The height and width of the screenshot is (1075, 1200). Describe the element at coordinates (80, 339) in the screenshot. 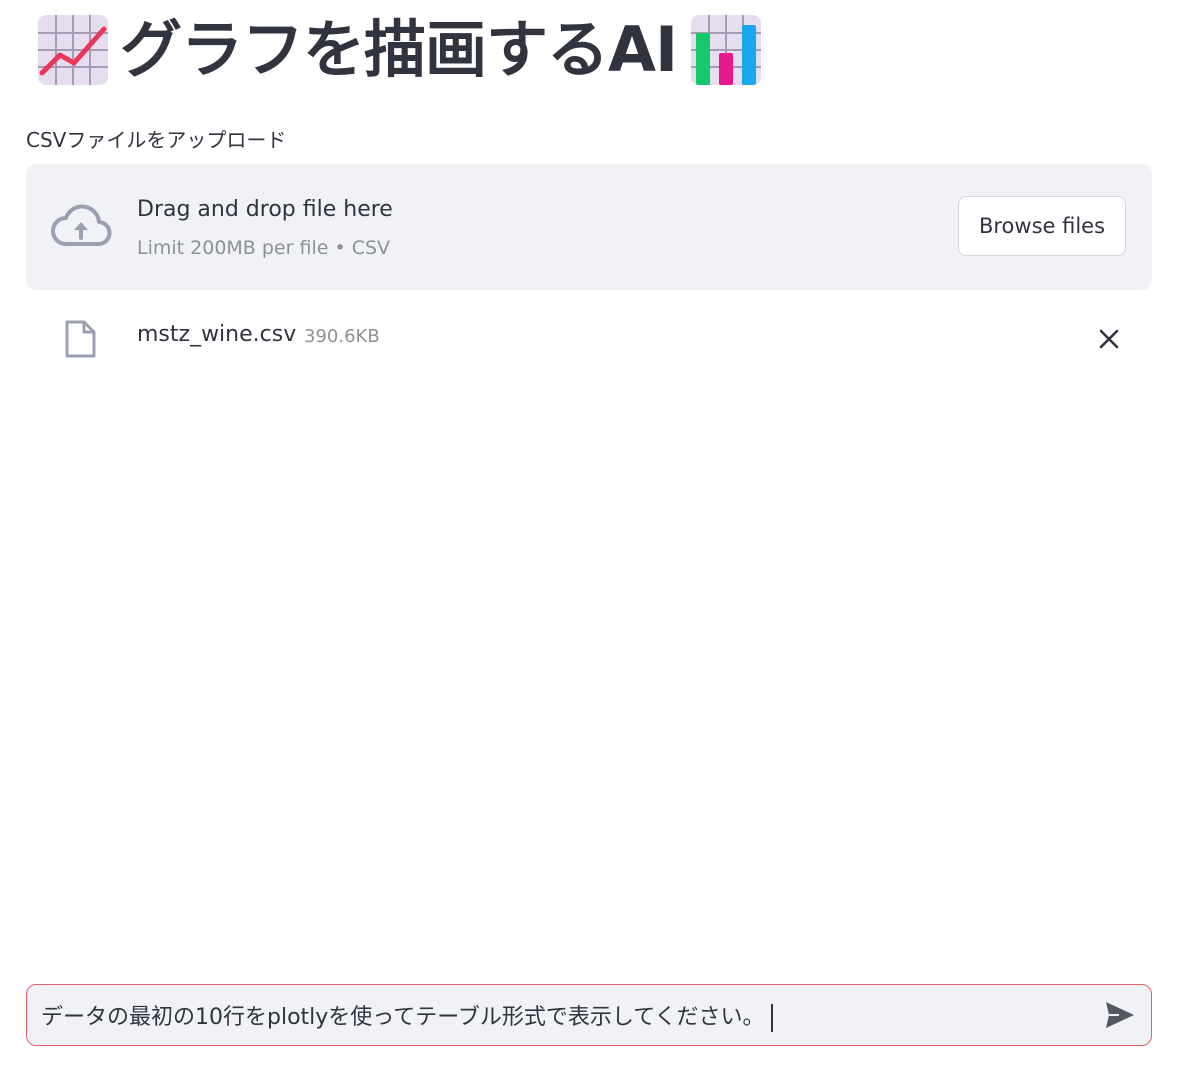

I see `file-icon` at that location.